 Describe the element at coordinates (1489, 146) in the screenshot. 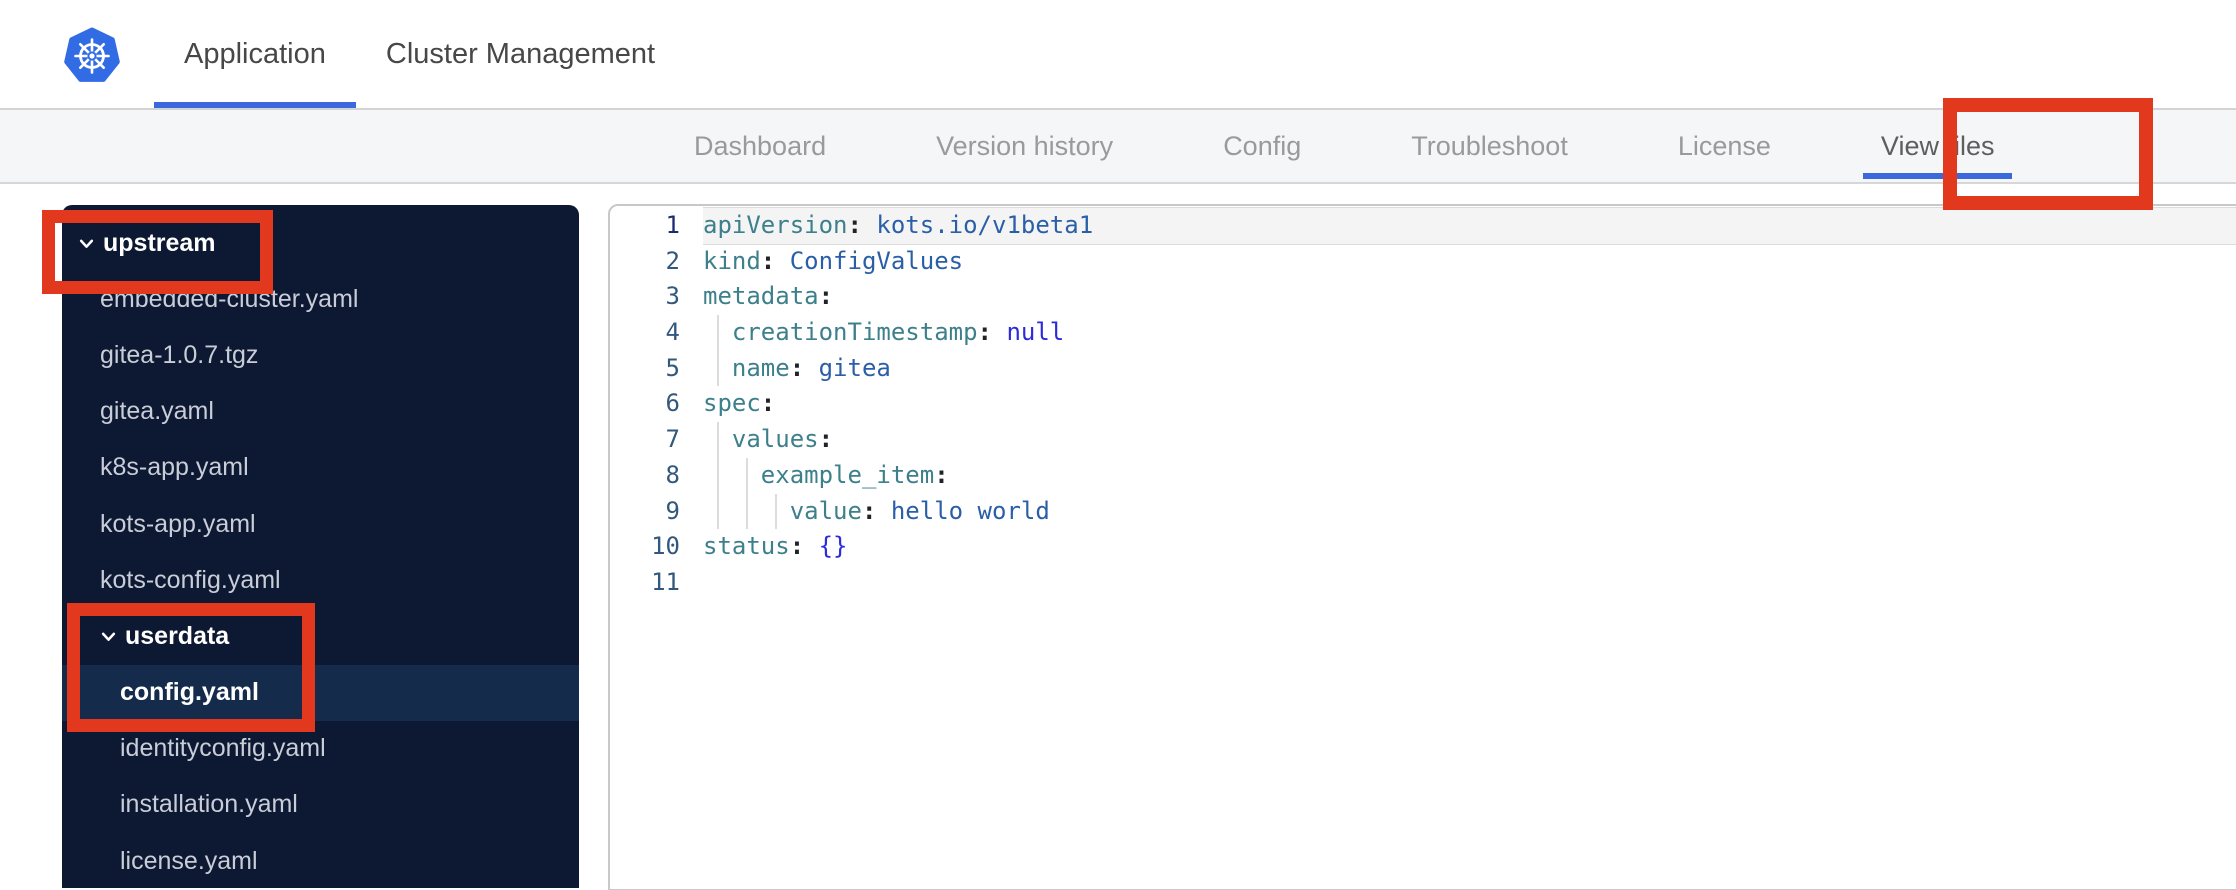

I see `subnav-item-troubleshoot: Troubleshoot` at that location.